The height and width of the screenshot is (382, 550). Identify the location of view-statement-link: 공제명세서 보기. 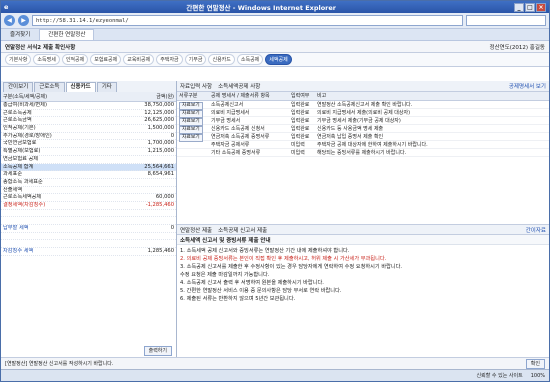
(527, 86).